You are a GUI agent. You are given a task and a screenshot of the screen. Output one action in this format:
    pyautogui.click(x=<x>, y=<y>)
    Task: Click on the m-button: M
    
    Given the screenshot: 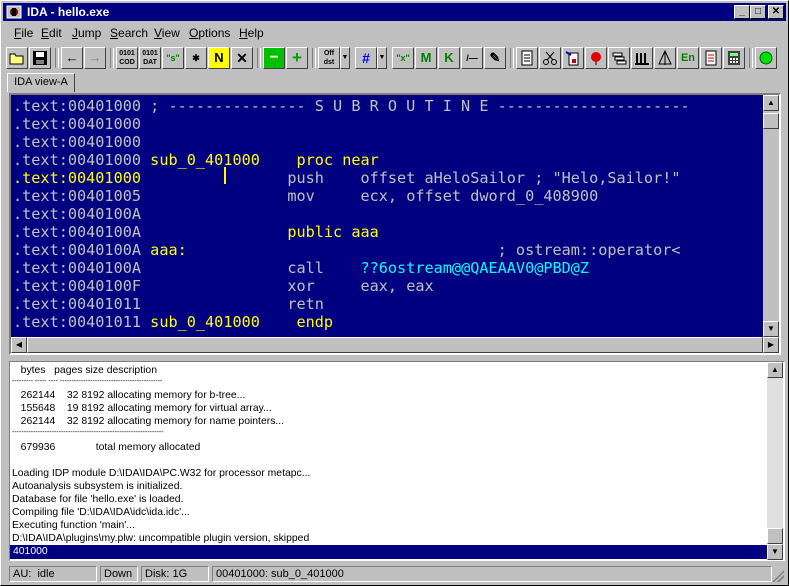 What is the action you would take?
    pyautogui.click(x=426, y=58)
    